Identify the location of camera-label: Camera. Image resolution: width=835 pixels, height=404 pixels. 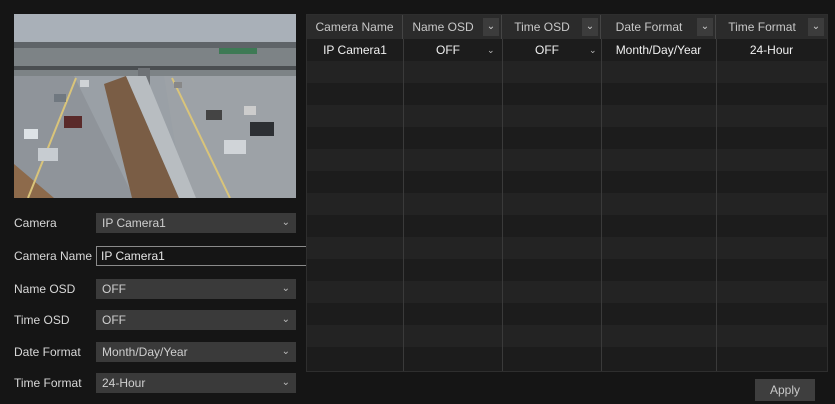
(35, 223).